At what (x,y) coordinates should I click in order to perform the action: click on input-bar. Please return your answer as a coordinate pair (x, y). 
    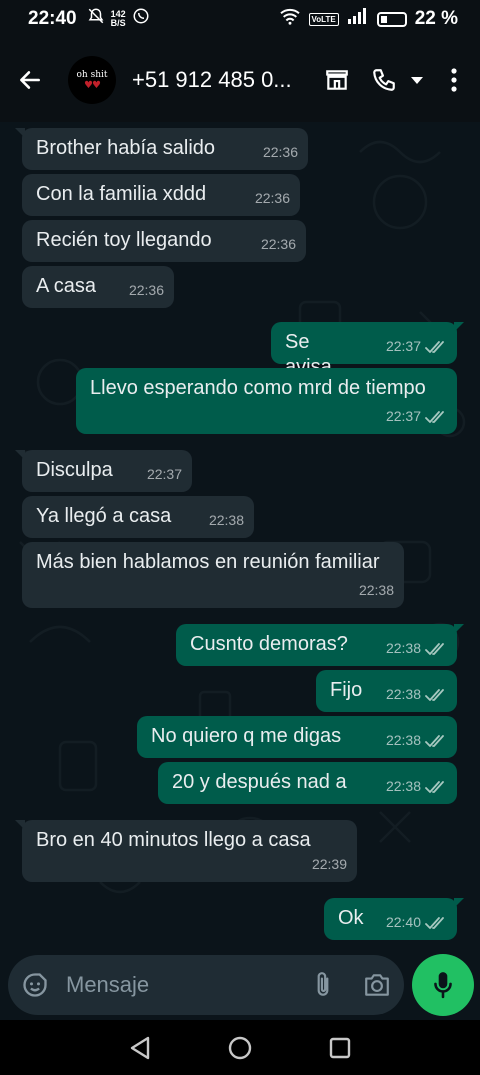
    Looking at the image, I should click on (240, 986).